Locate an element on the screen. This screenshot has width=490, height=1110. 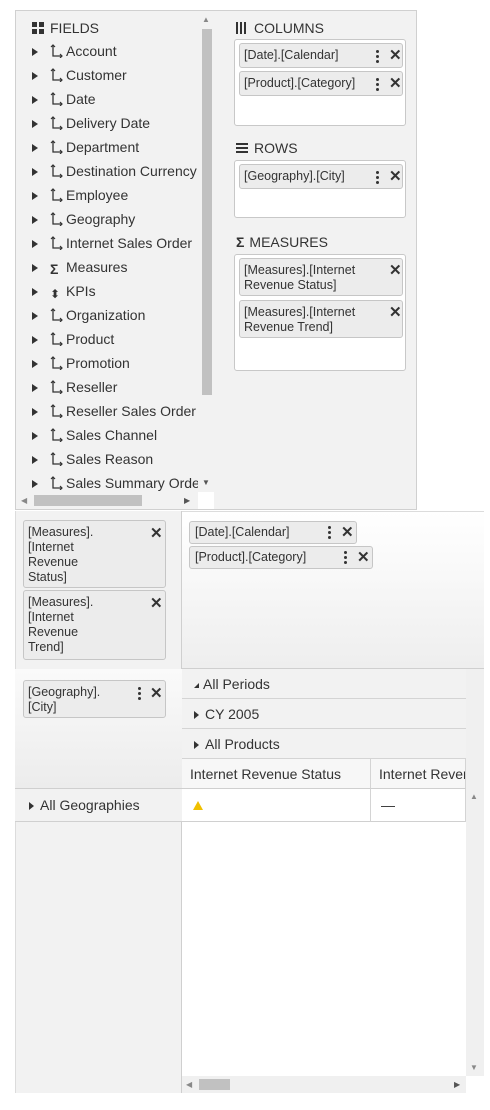
columns-chip: [Product].[Category] ✕ is located at coordinates (321, 83).